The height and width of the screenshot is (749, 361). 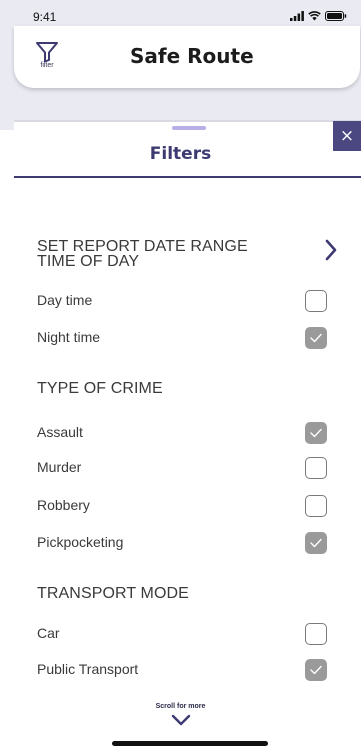 What do you see at coordinates (47, 52) in the screenshot?
I see `funnel-icon` at bounding box center [47, 52].